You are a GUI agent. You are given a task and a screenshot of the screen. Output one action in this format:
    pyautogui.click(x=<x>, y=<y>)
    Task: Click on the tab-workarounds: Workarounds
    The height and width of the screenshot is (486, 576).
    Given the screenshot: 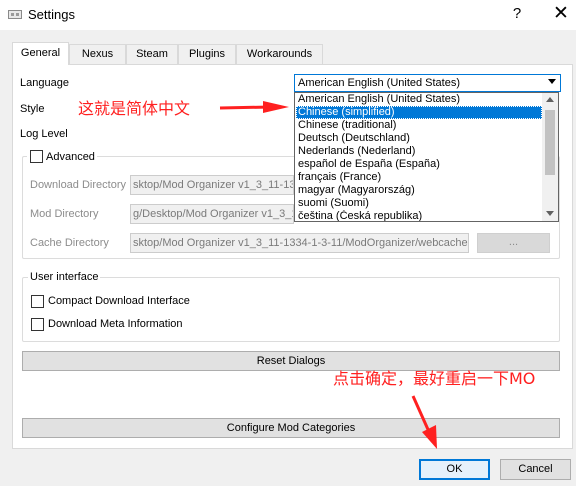 What is the action you would take?
    pyautogui.click(x=279, y=54)
    